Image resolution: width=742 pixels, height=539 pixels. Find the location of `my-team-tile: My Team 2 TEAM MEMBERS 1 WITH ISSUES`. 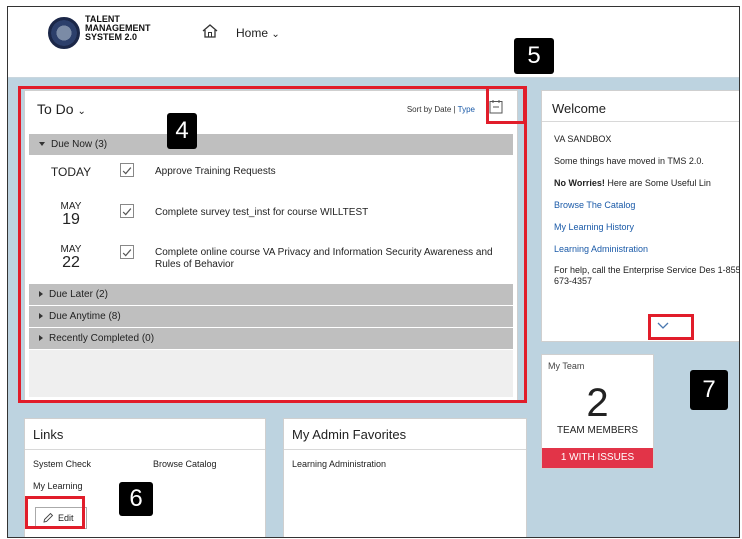

my-team-tile: My Team 2 TEAM MEMBERS 1 WITH ISSUES is located at coordinates (597, 411).